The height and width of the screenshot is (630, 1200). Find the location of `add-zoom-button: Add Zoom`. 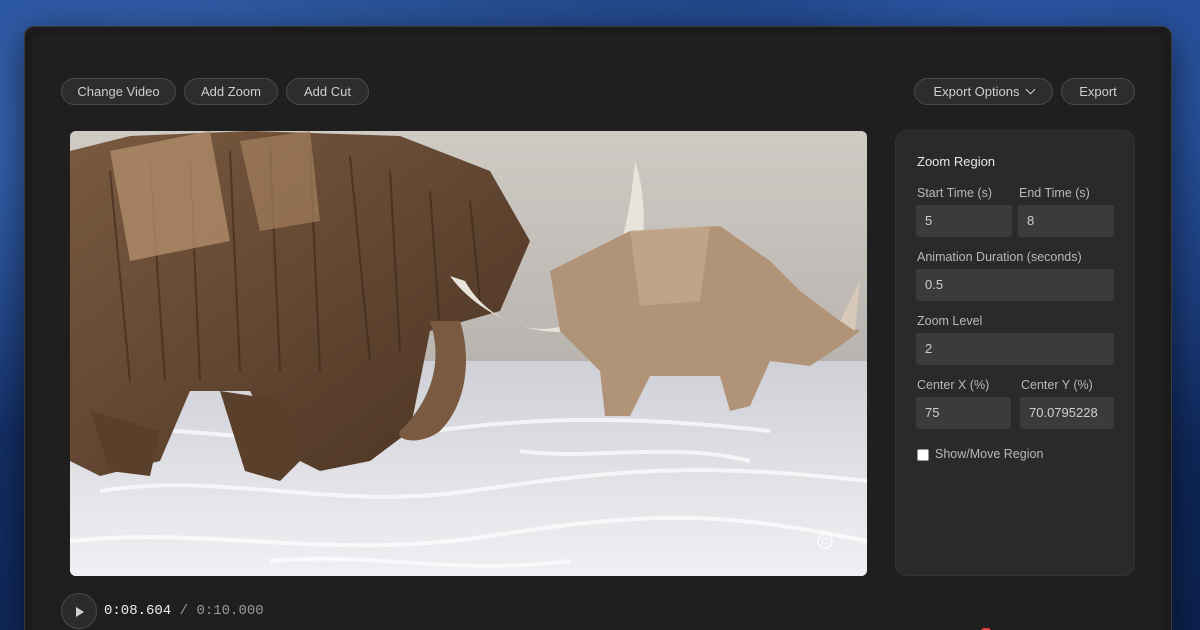

add-zoom-button: Add Zoom is located at coordinates (231, 91).